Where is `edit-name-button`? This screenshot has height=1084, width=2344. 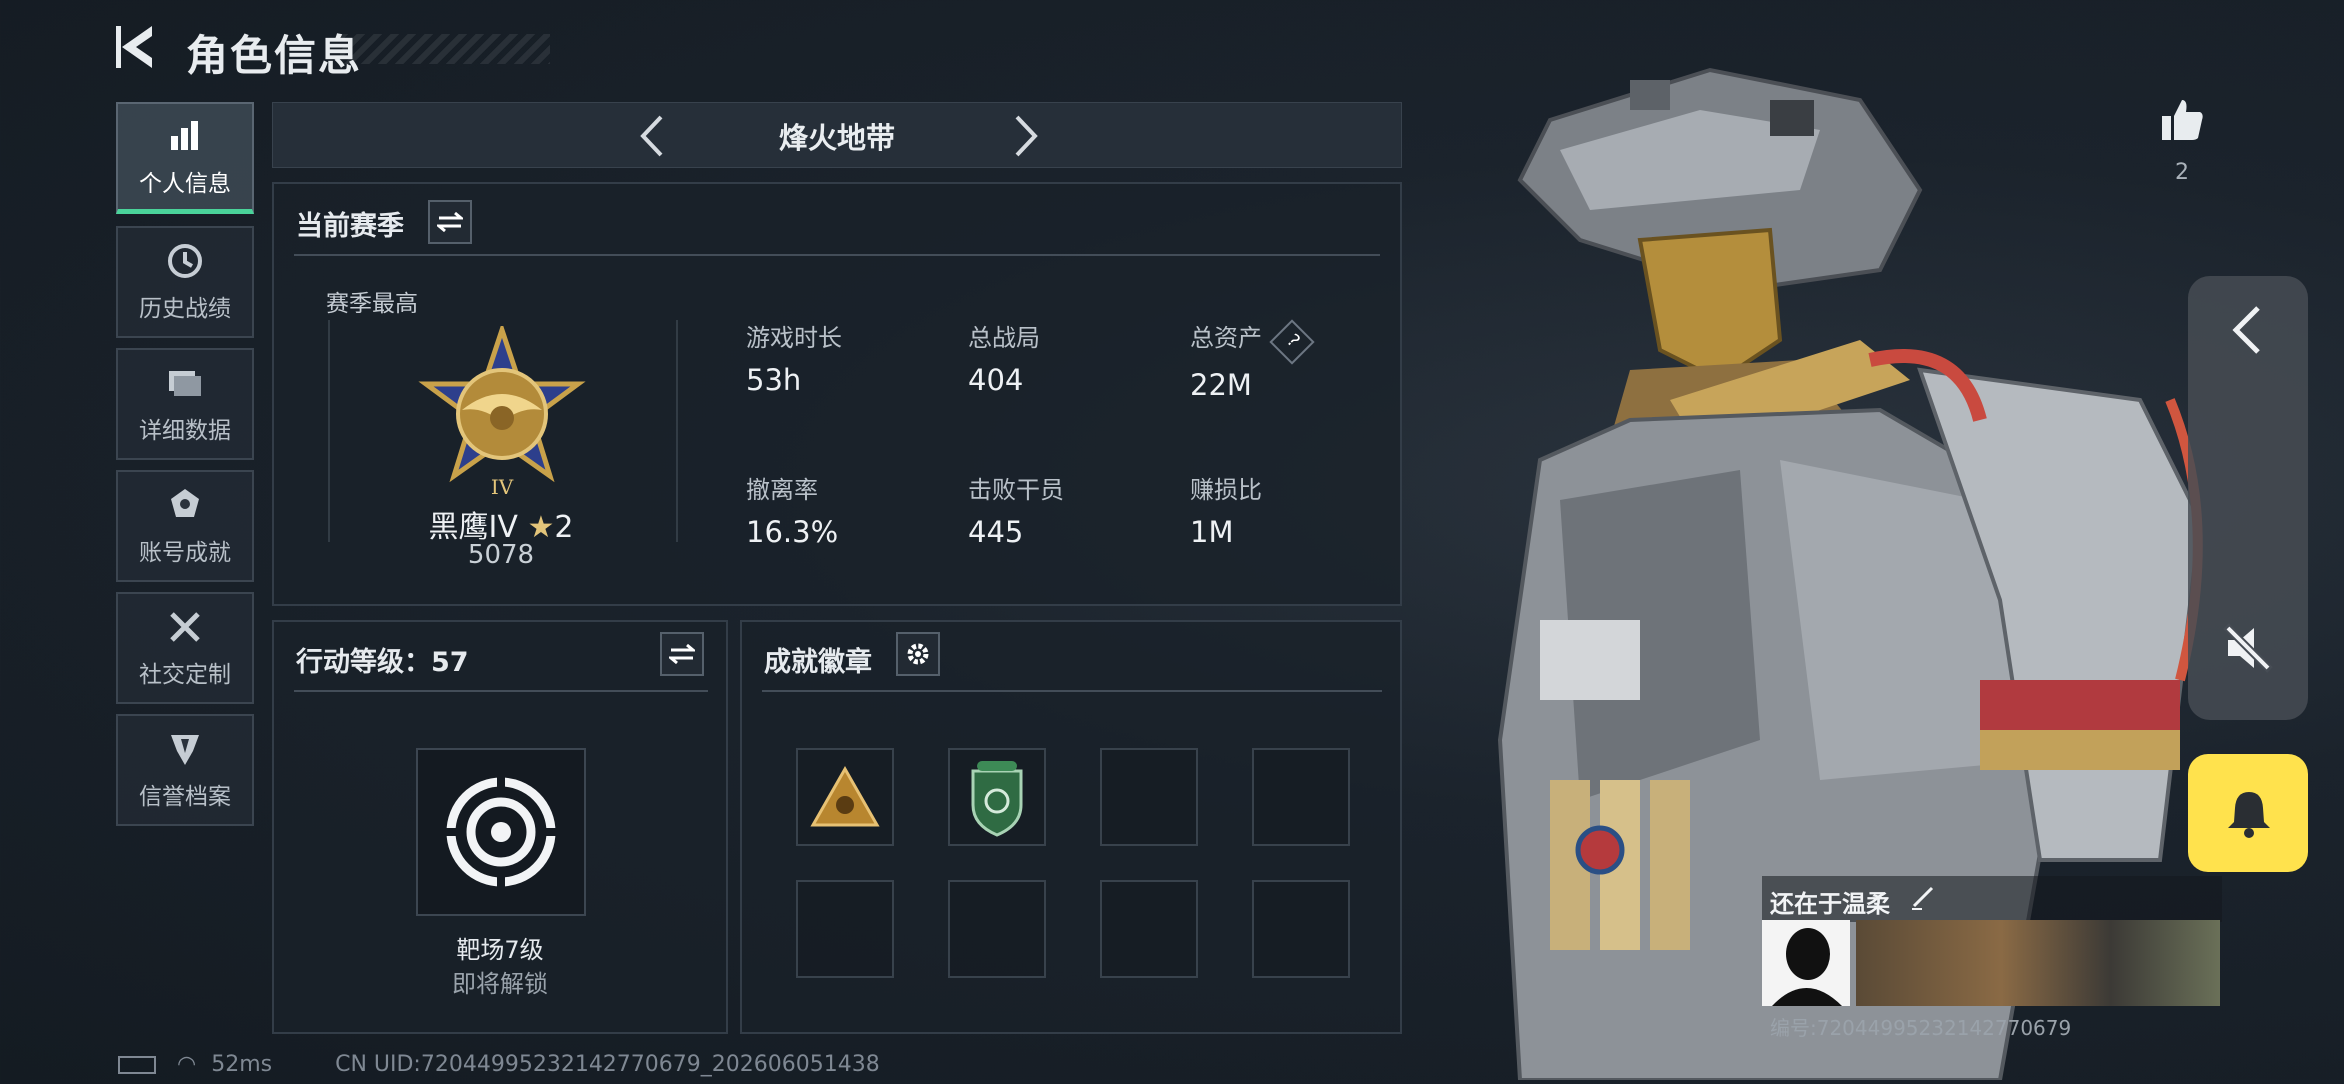
edit-name-button is located at coordinates (1923, 899).